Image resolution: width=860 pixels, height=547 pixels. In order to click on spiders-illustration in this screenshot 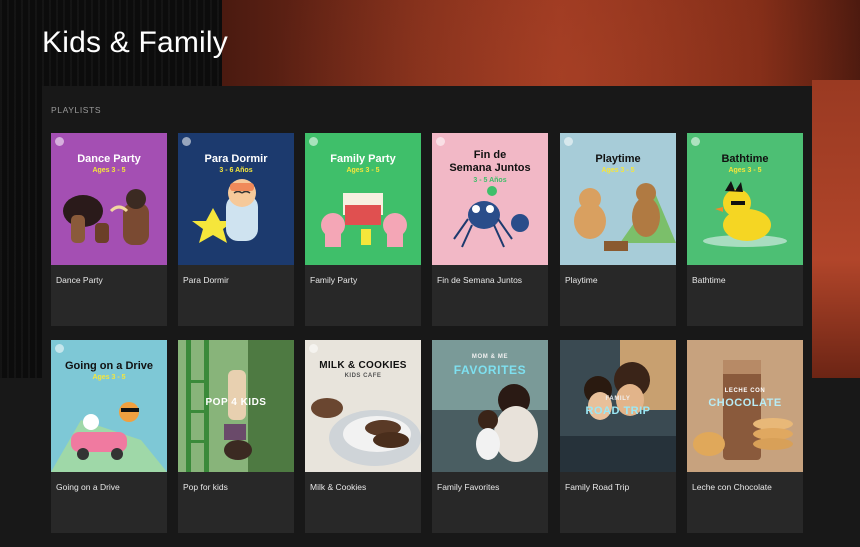, I will do `click(491, 217)`.